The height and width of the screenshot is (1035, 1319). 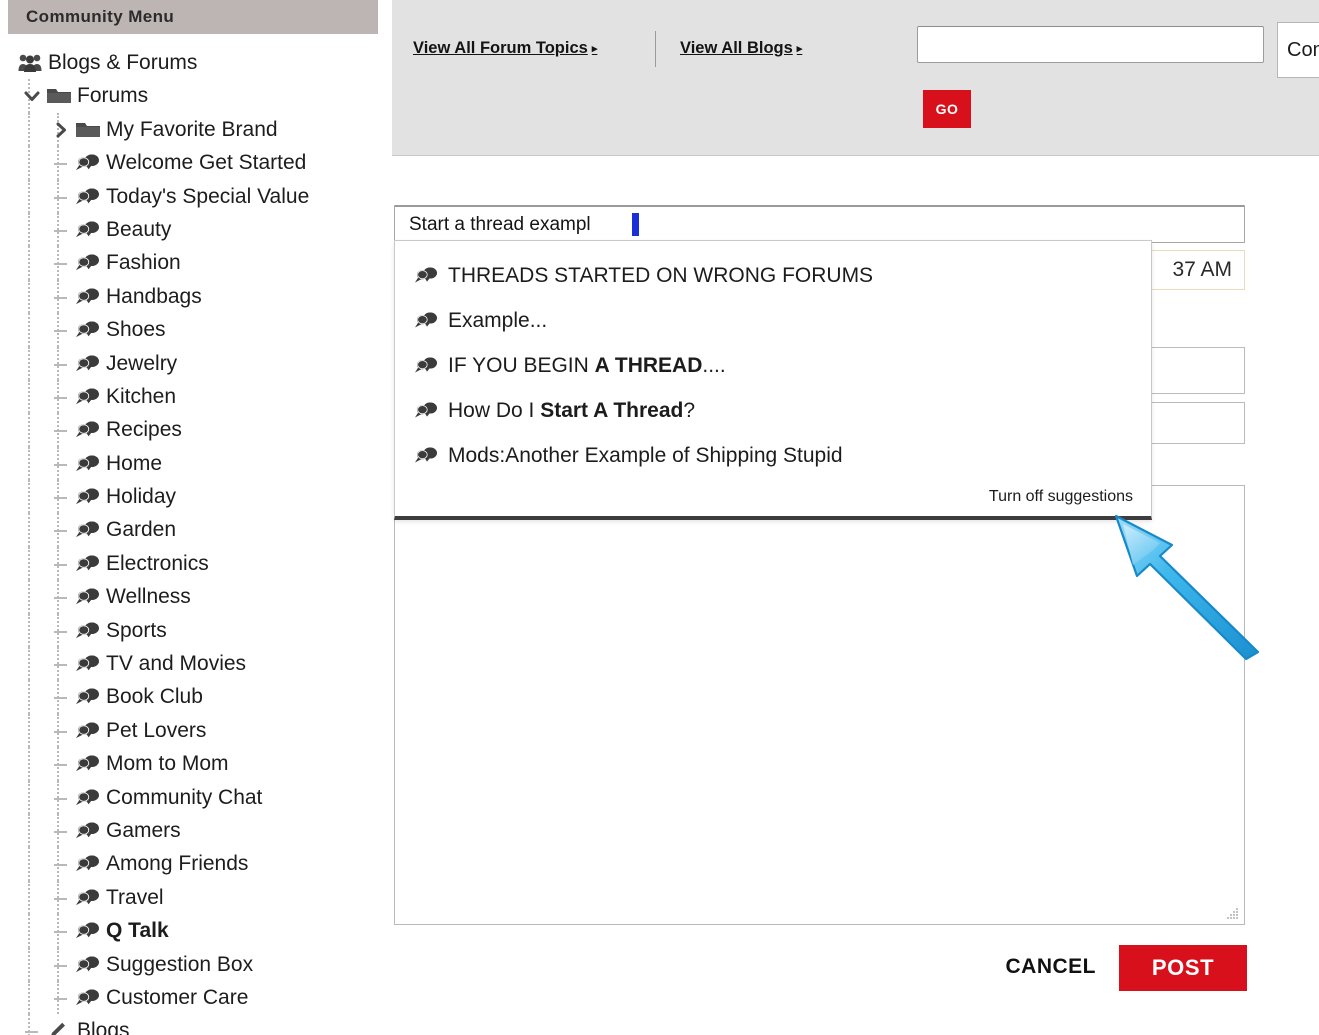 I want to click on tree-item-label: Gamers, so click(x=143, y=830).